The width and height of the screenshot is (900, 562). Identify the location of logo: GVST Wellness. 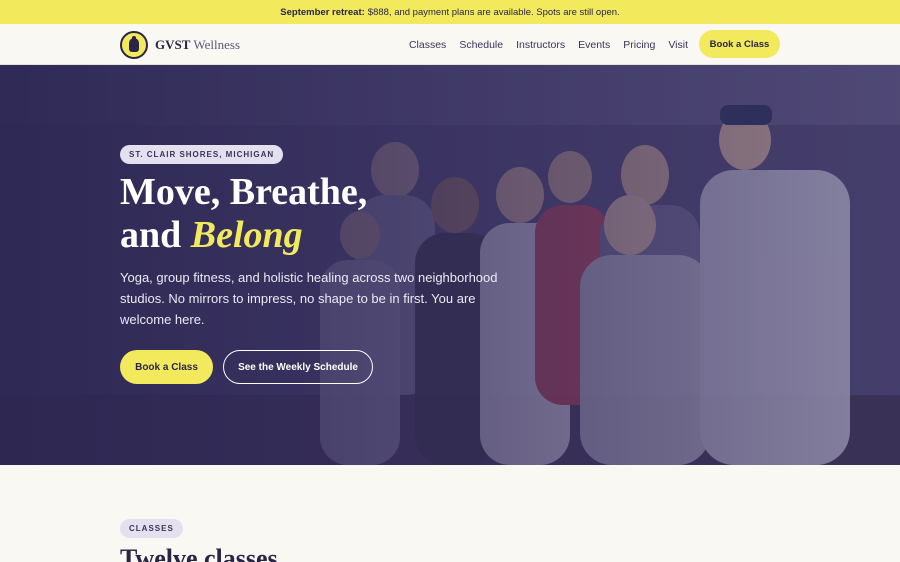
(180, 45).